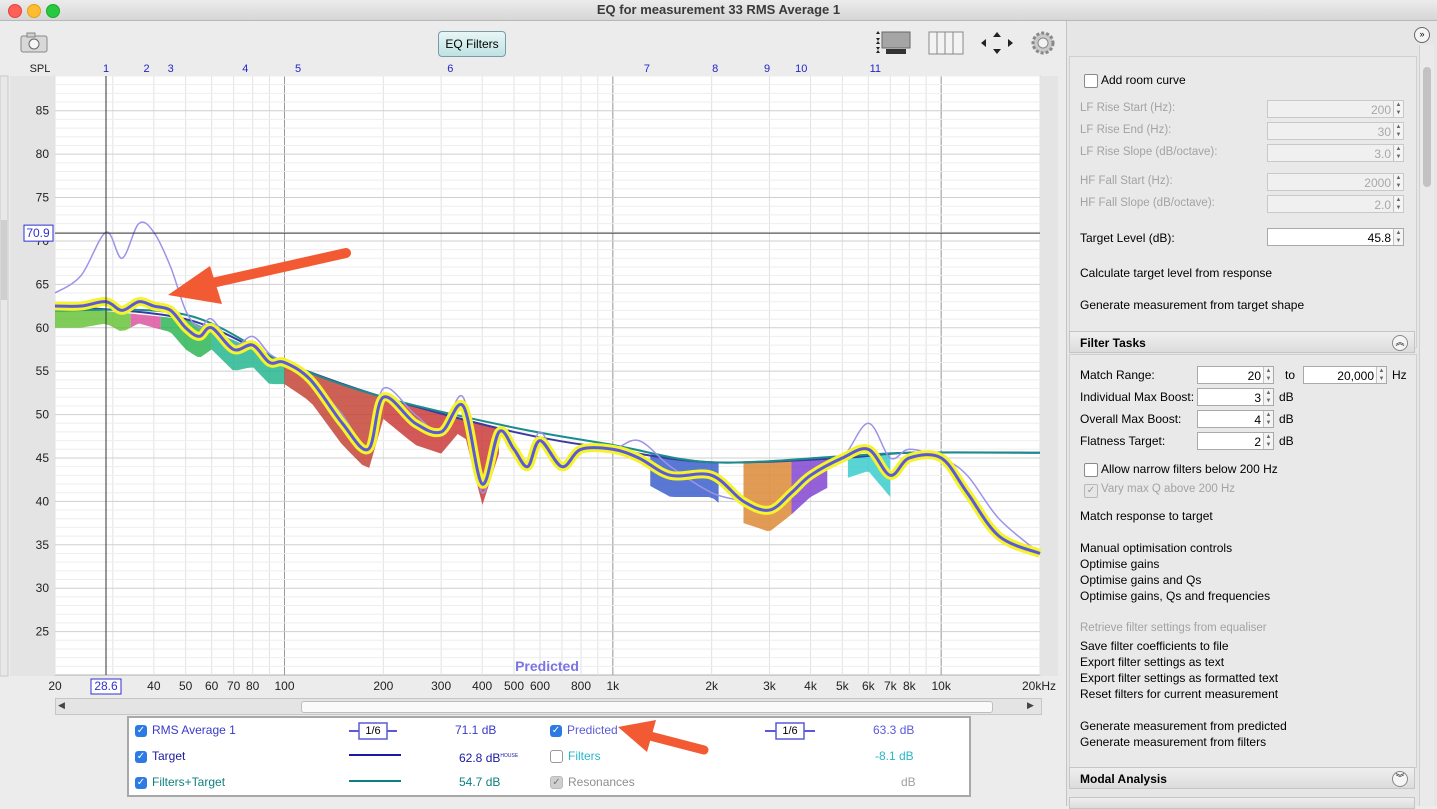 The width and height of the screenshot is (1437, 809). What do you see at coordinates (1235, 375) in the screenshot?
I see `match-range-from-field: 20 ▲ ▼` at bounding box center [1235, 375].